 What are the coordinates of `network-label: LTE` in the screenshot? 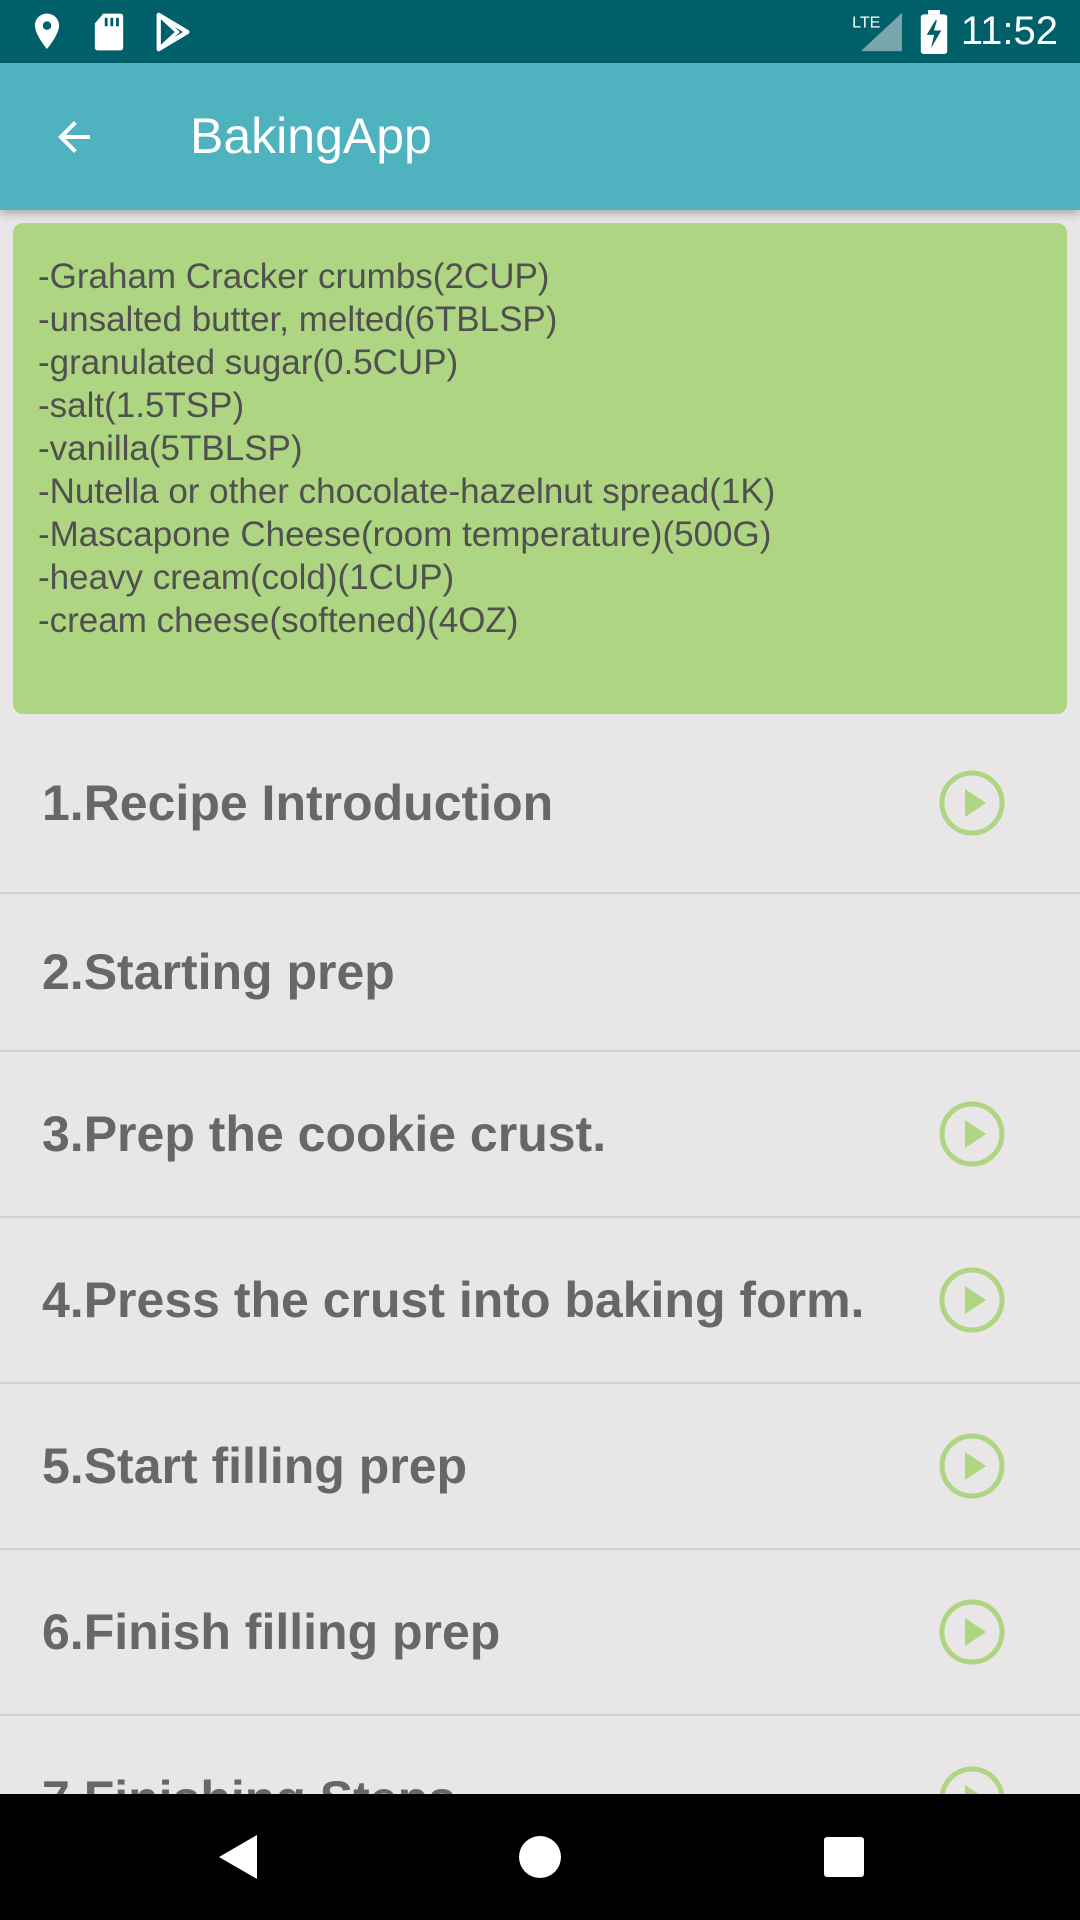 It's located at (866, 22).